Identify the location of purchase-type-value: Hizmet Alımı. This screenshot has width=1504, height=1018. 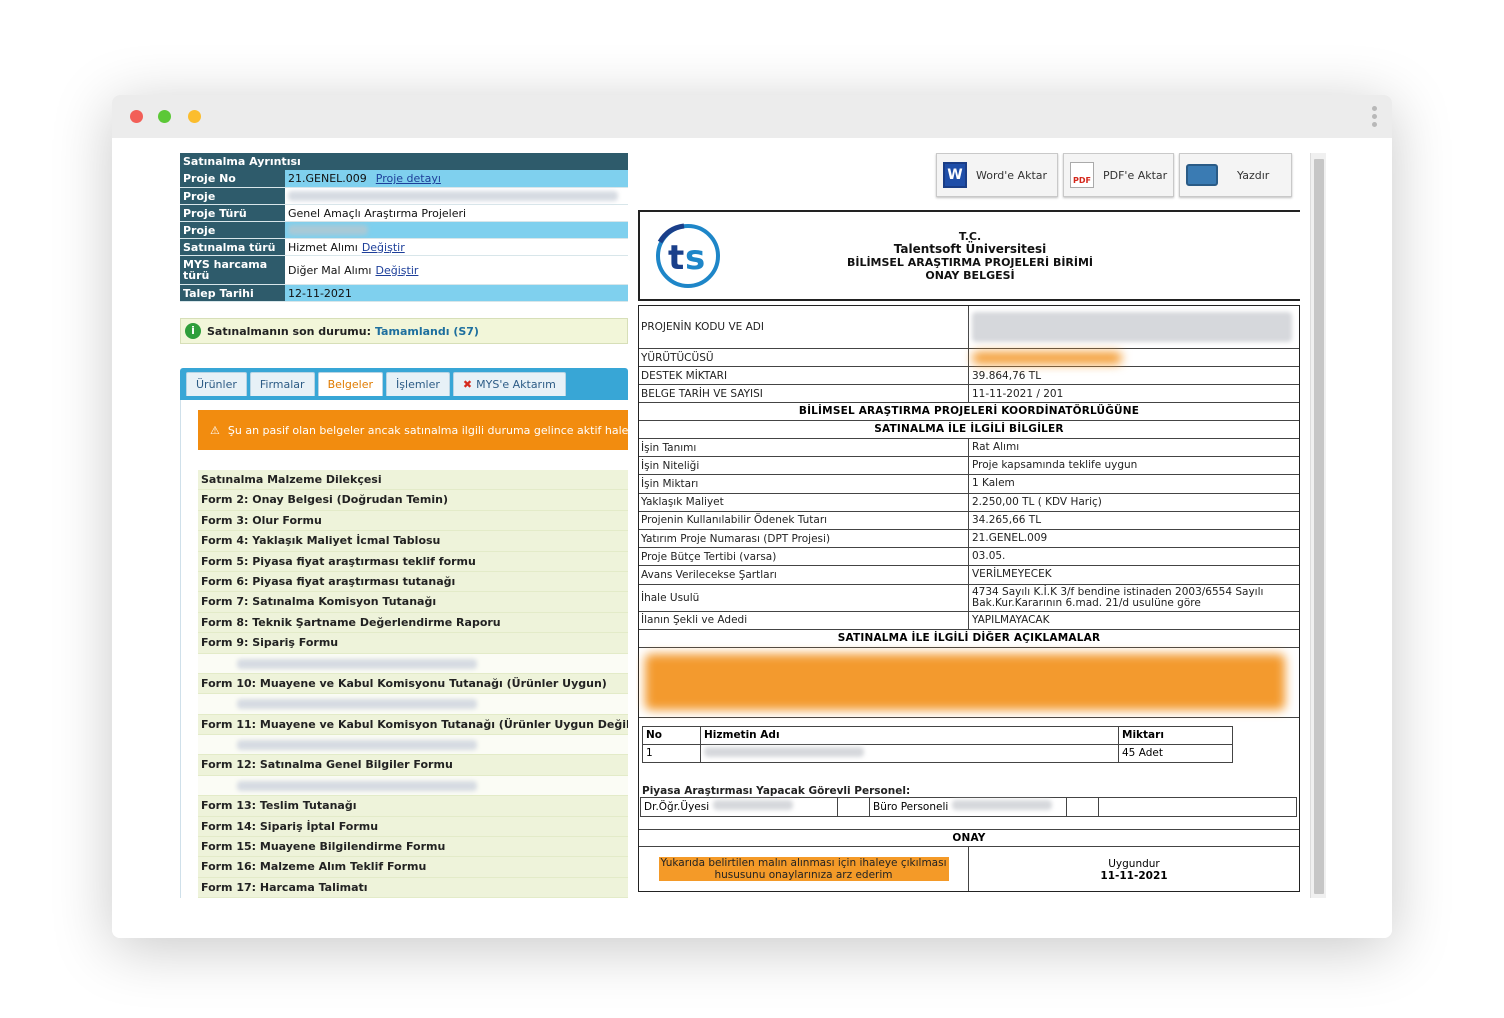
(323, 247).